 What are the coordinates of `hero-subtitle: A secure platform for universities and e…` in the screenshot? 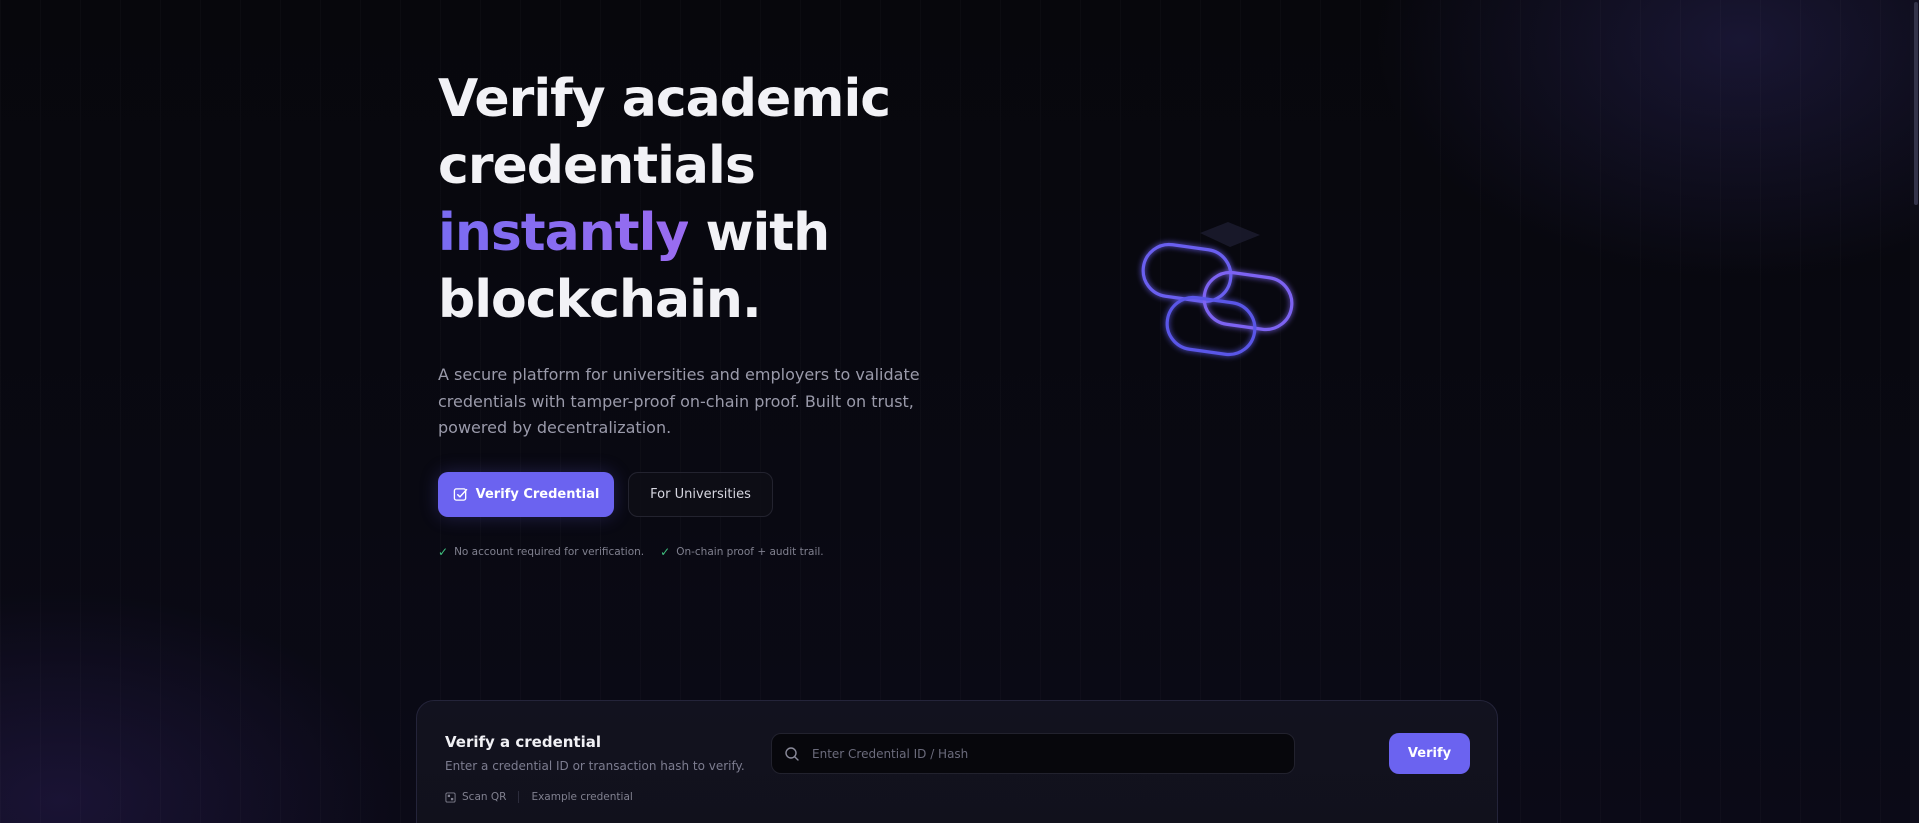 It's located at (679, 401).